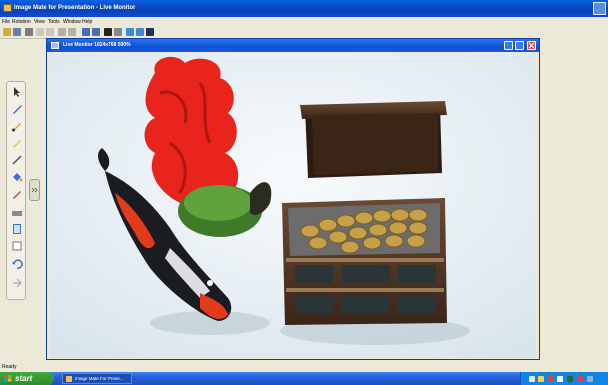 This screenshot has height=385, width=608. I want to click on zoom-out-icon, so click(96, 32).